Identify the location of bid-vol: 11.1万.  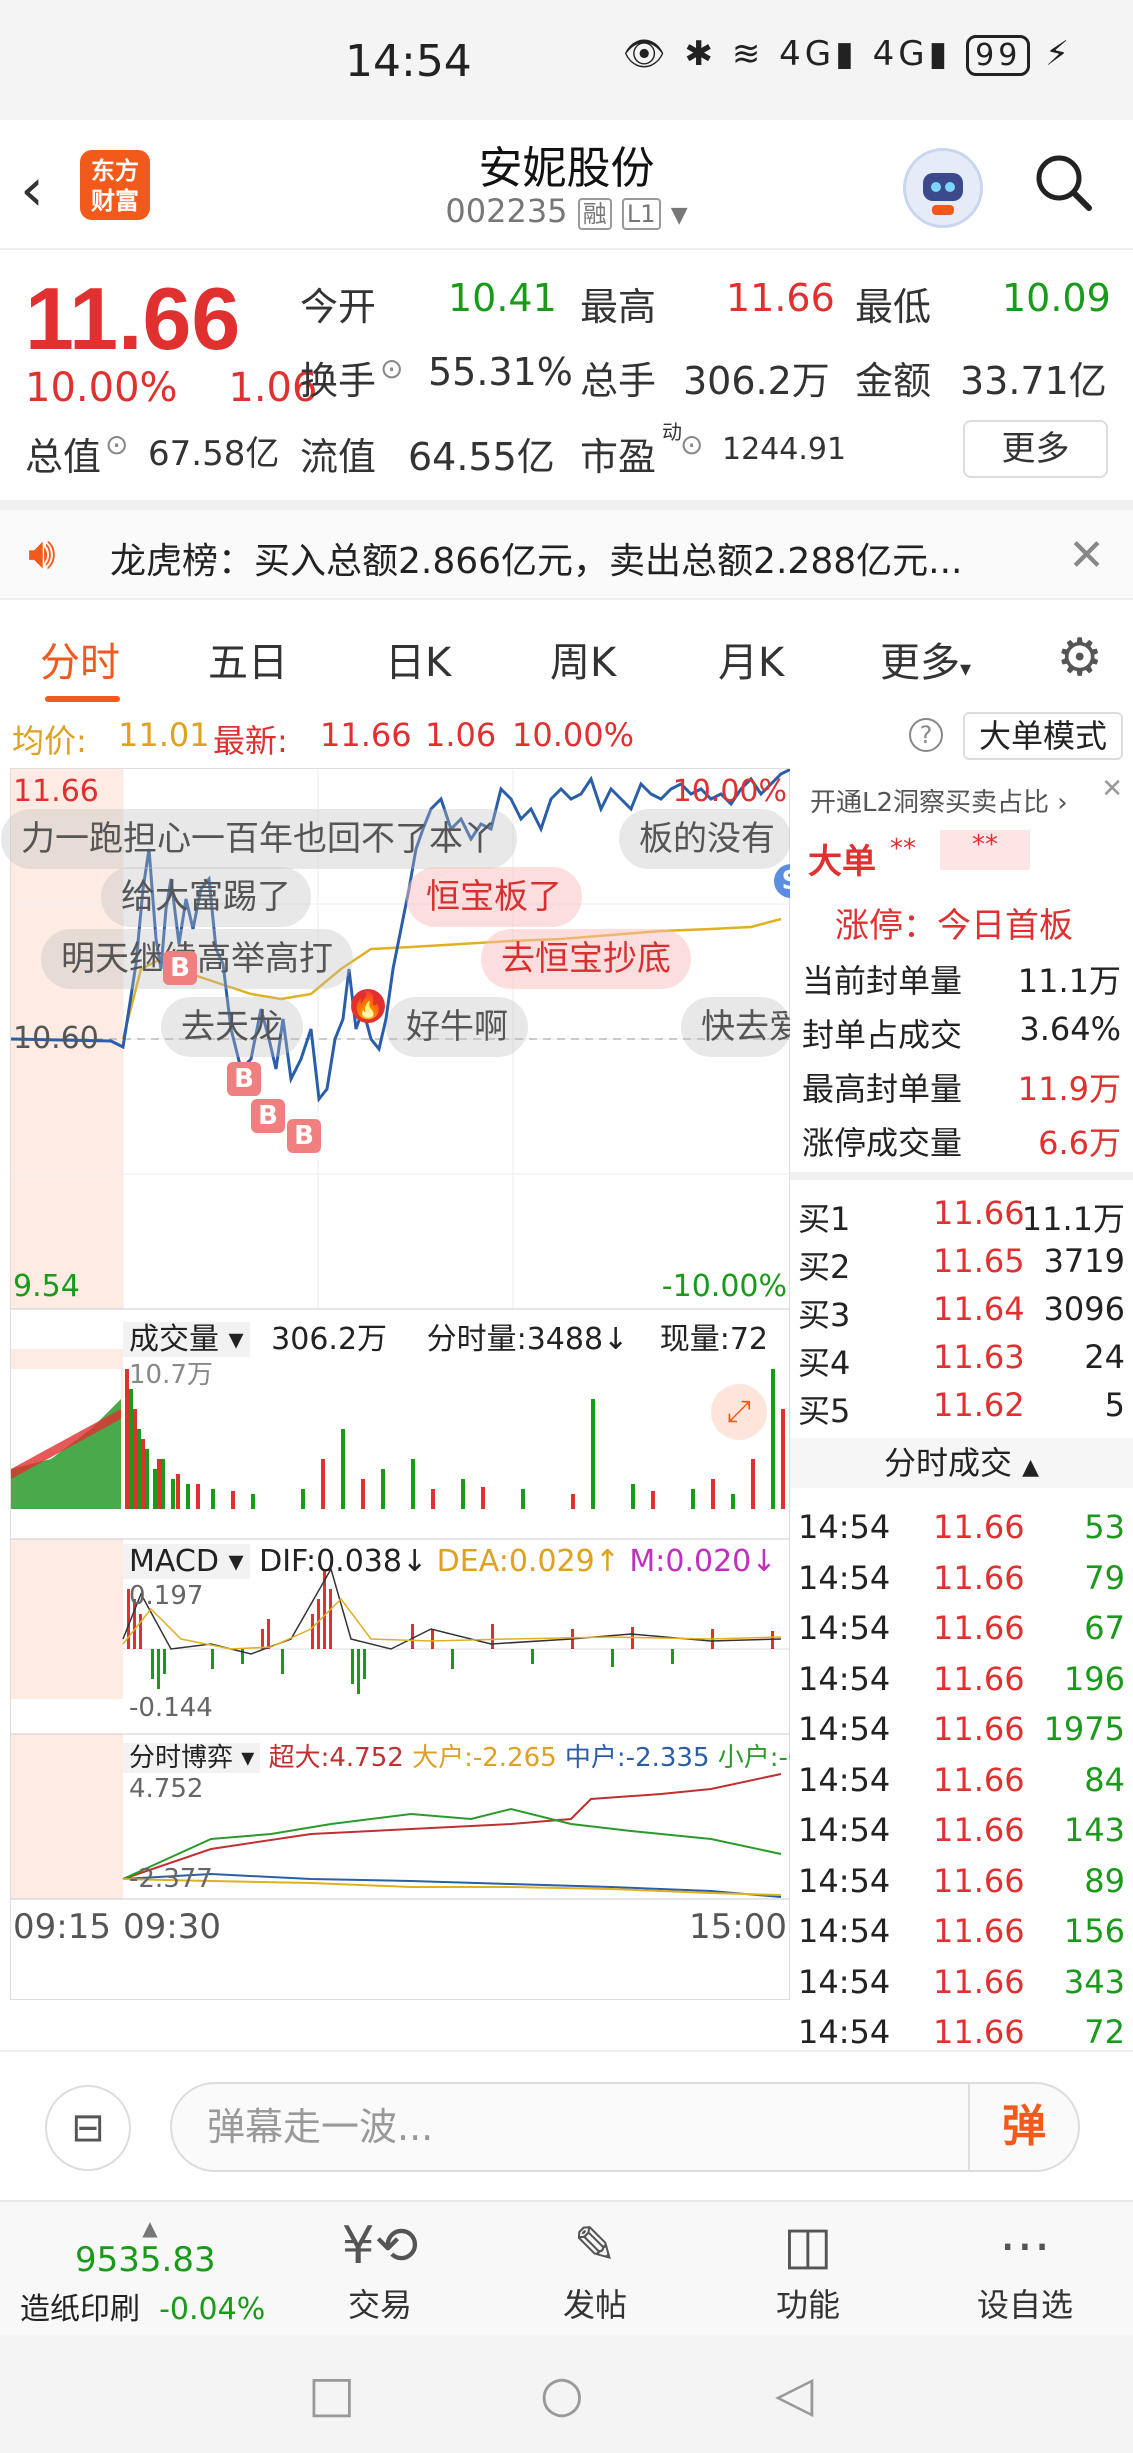
(1073, 1219).